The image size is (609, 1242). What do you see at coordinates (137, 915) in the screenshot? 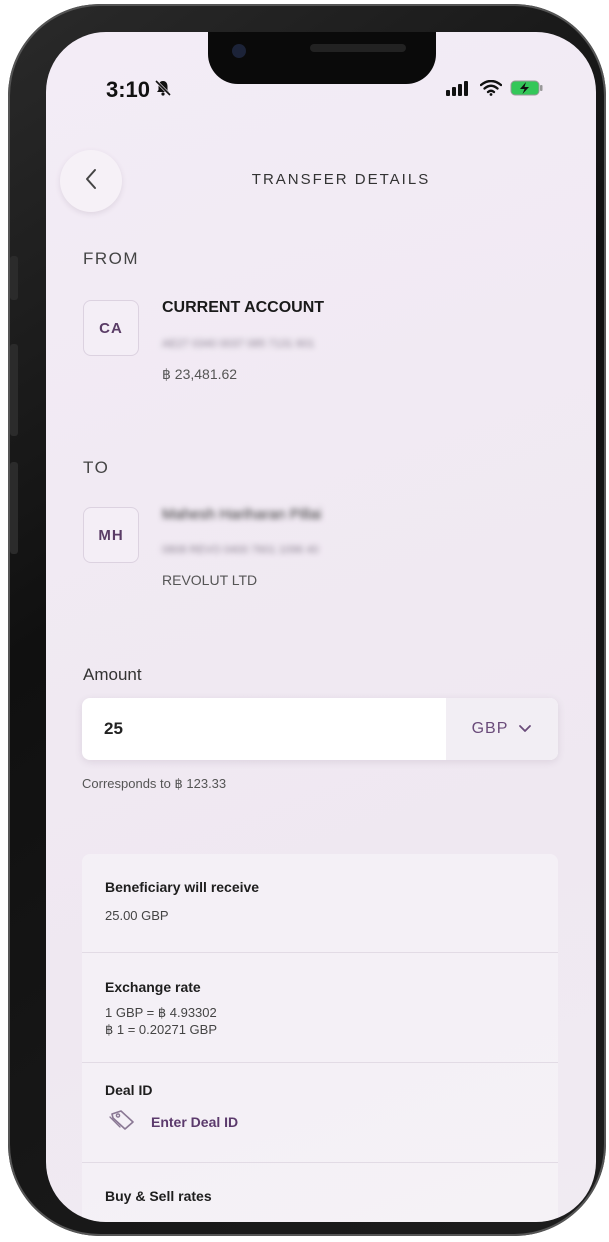
I see `beneficiary-receive-value: 25.00 GBP` at bounding box center [137, 915].